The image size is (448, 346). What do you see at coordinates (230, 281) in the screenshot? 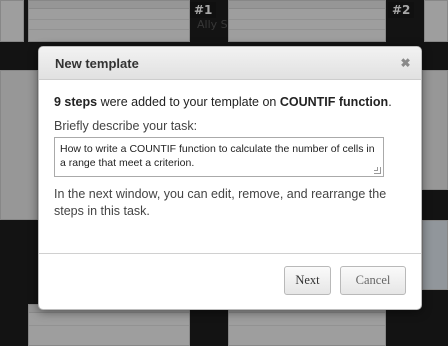
I see `dialog-footer: Next Cancel` at bounding box center [230, 281].